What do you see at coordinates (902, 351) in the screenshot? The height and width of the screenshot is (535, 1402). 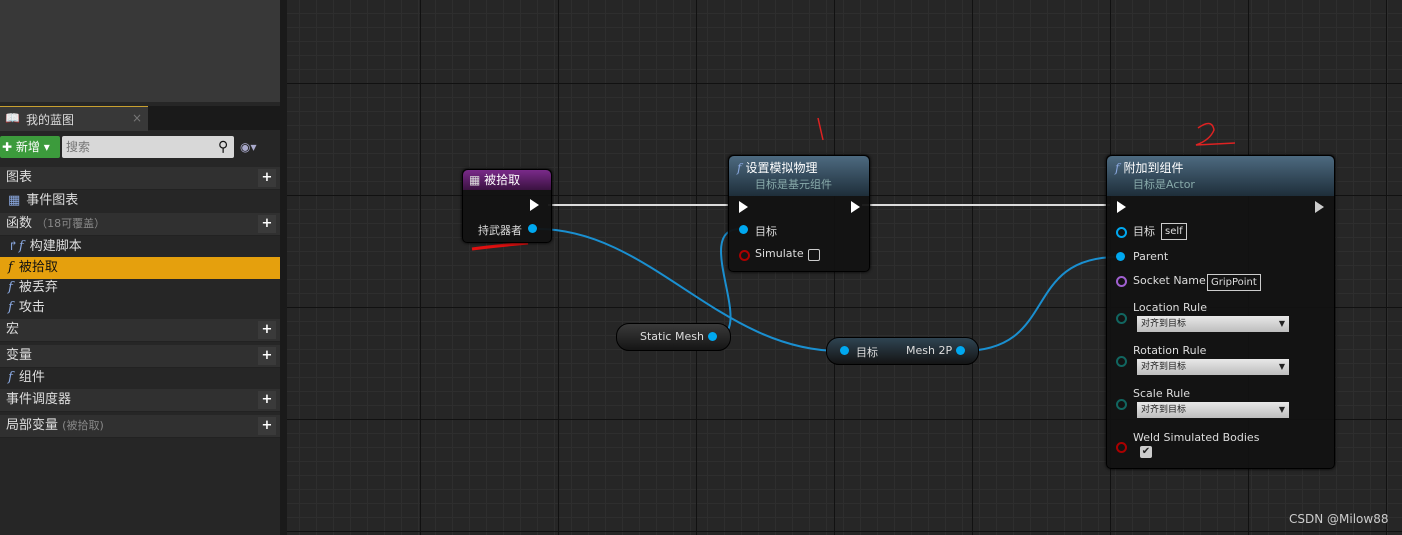 I see `mesh2p-getter: 目标 Mesh 2P` at bounding box center [902, 351].